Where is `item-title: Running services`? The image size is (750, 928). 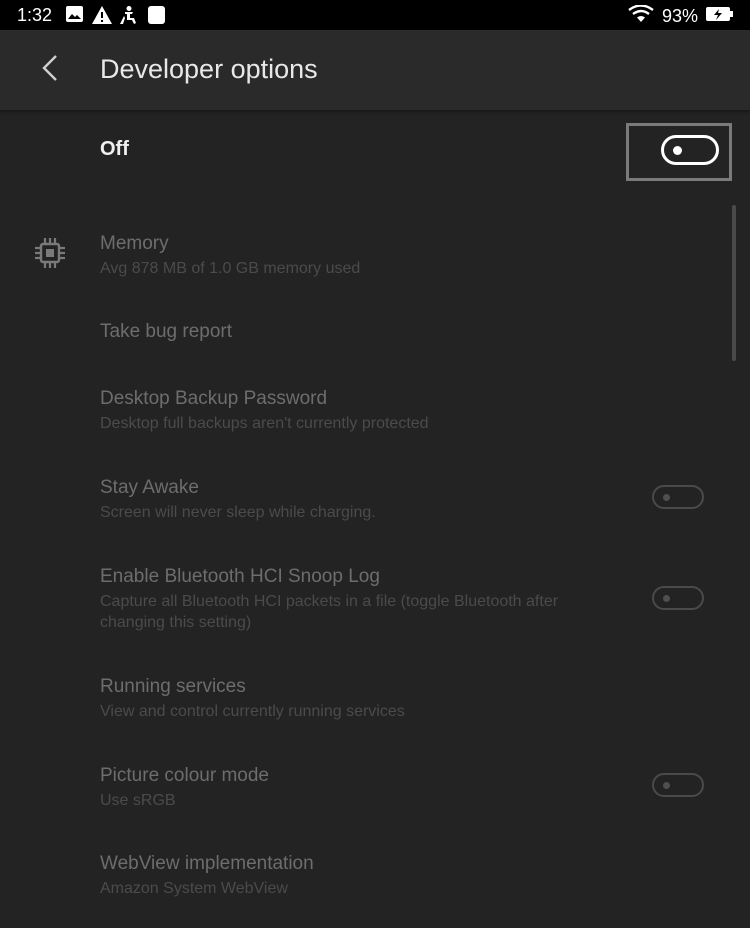 item-title: Running services is located at coordinates (173, 686).